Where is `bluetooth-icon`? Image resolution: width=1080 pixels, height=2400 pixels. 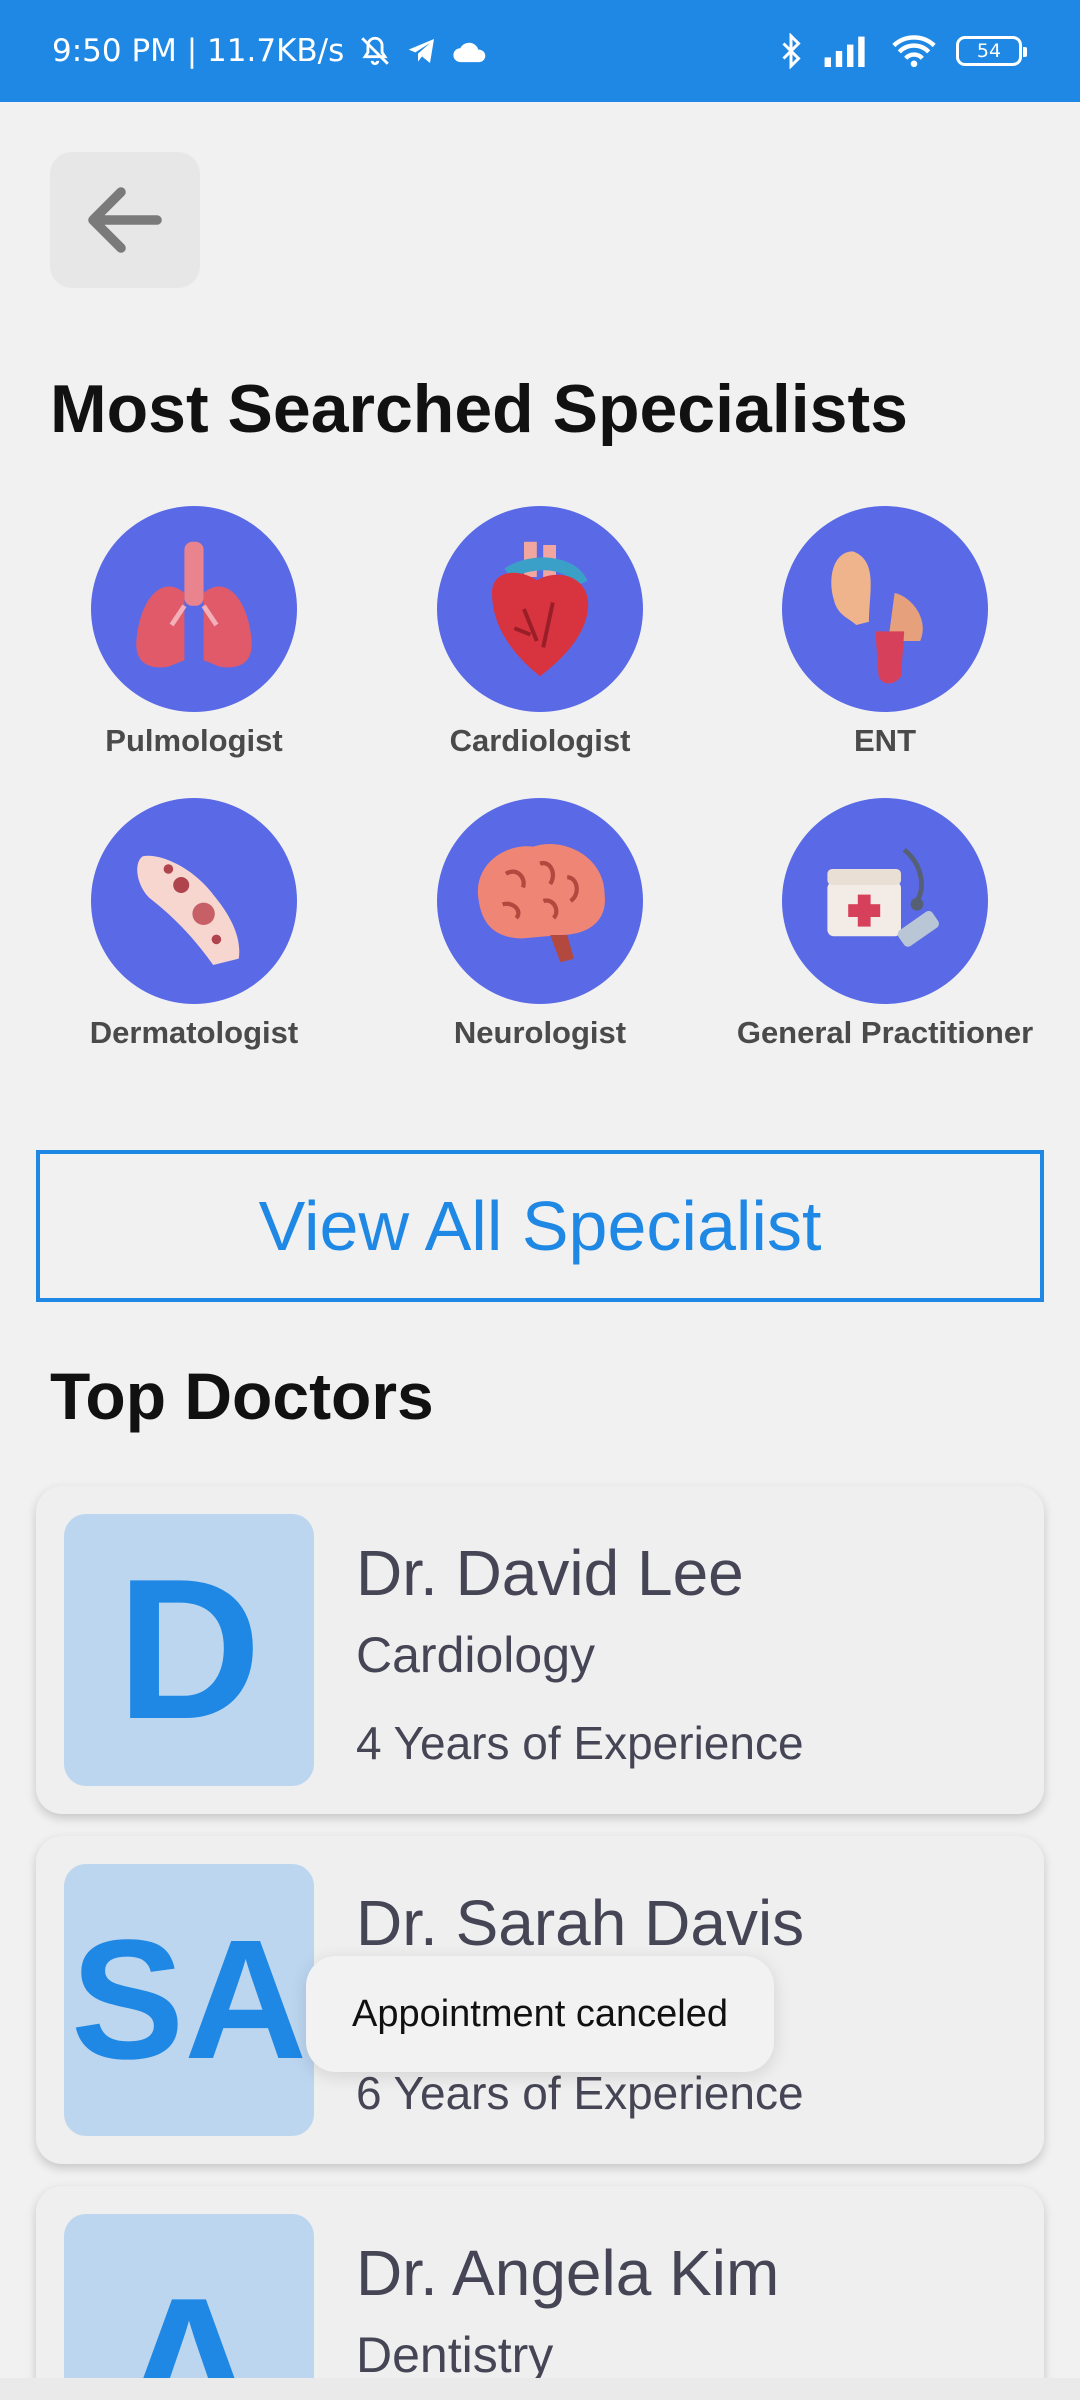 bluetooth-icon is located at coordinates (791, 51).